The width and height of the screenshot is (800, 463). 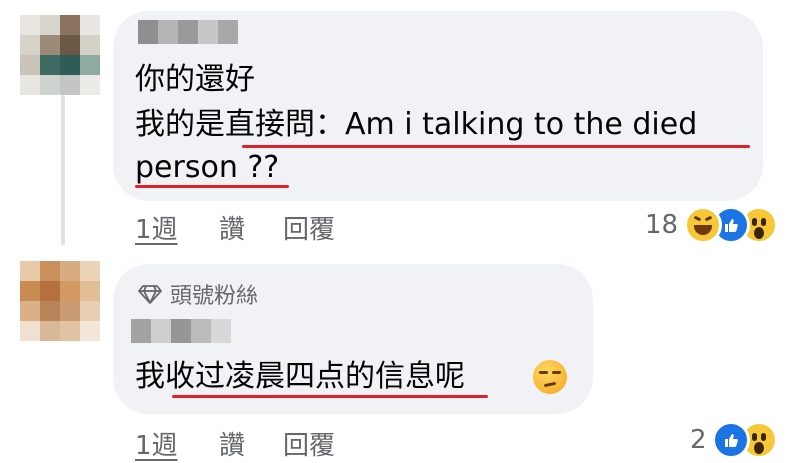 I want to click on thread-line, so click(x=63, y=170).